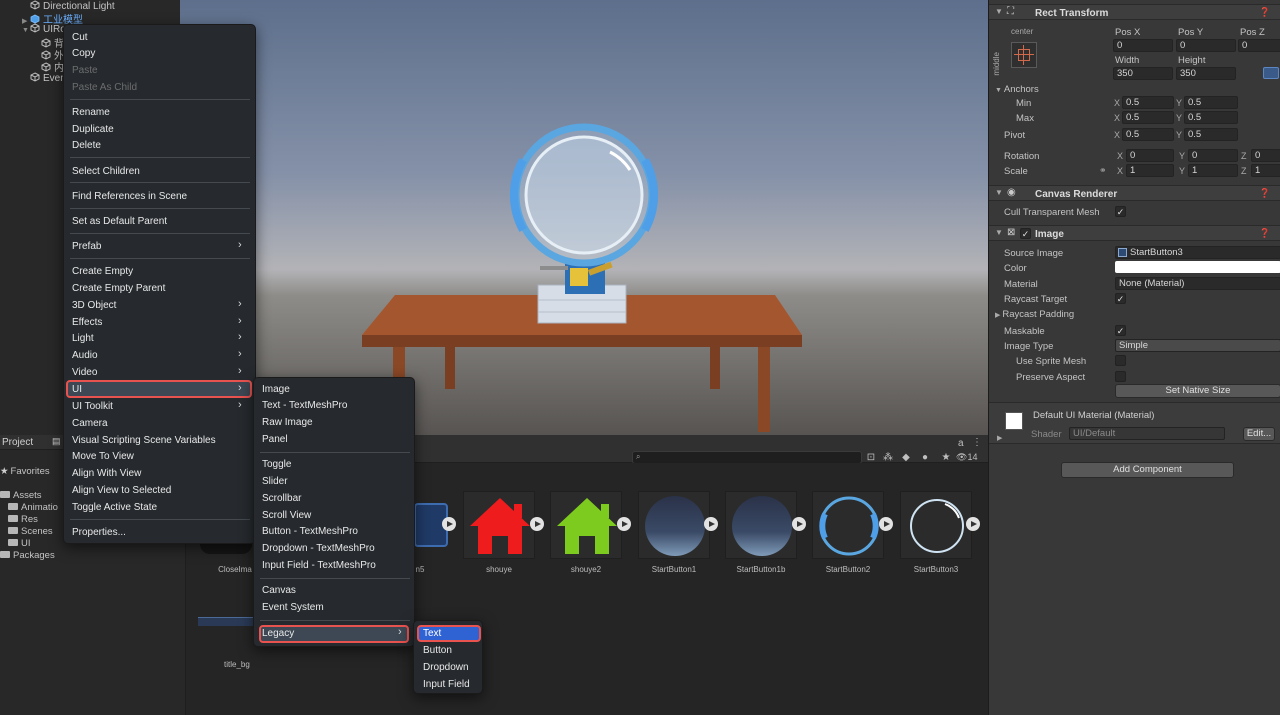  What do you see at coordinates (310, 531) in the screenshot?
I see `submenu-item-button-tmp: Button - TextMeshPro` at bounding box center [310, 531].